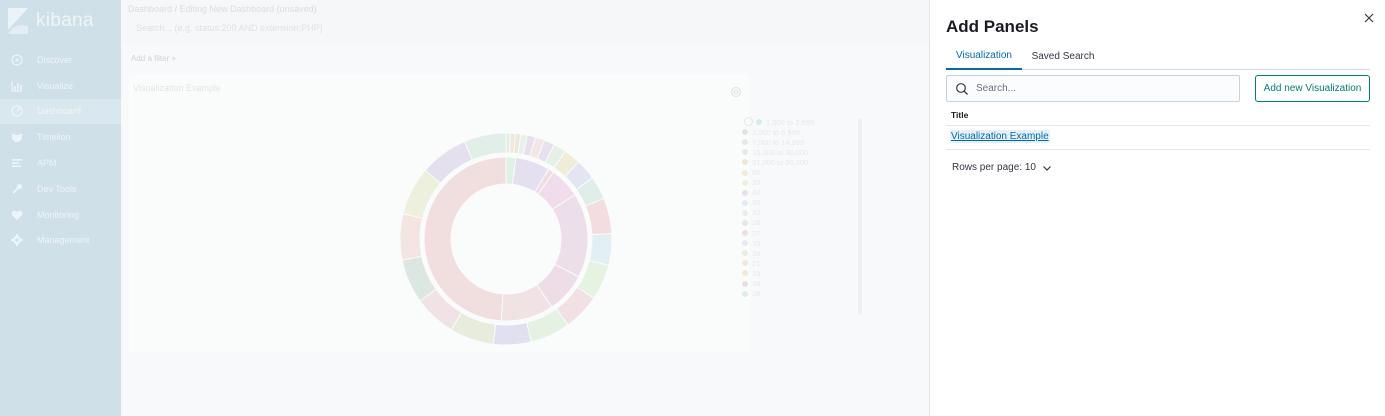  I want to click on donut-inner-slice, so click(570, 236).